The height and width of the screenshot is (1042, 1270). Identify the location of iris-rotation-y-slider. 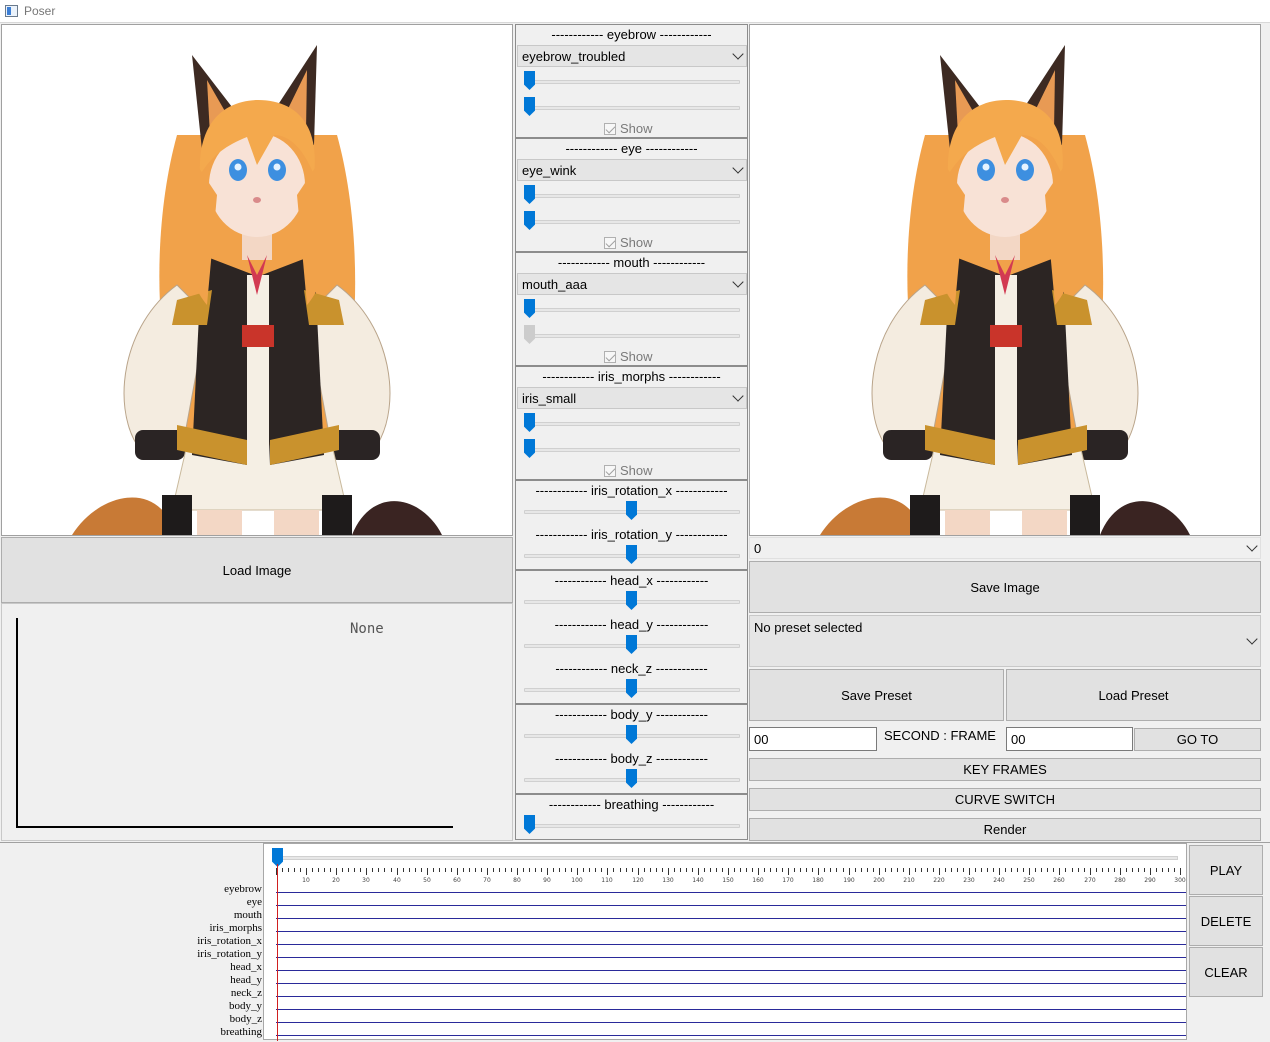
(632, 555).